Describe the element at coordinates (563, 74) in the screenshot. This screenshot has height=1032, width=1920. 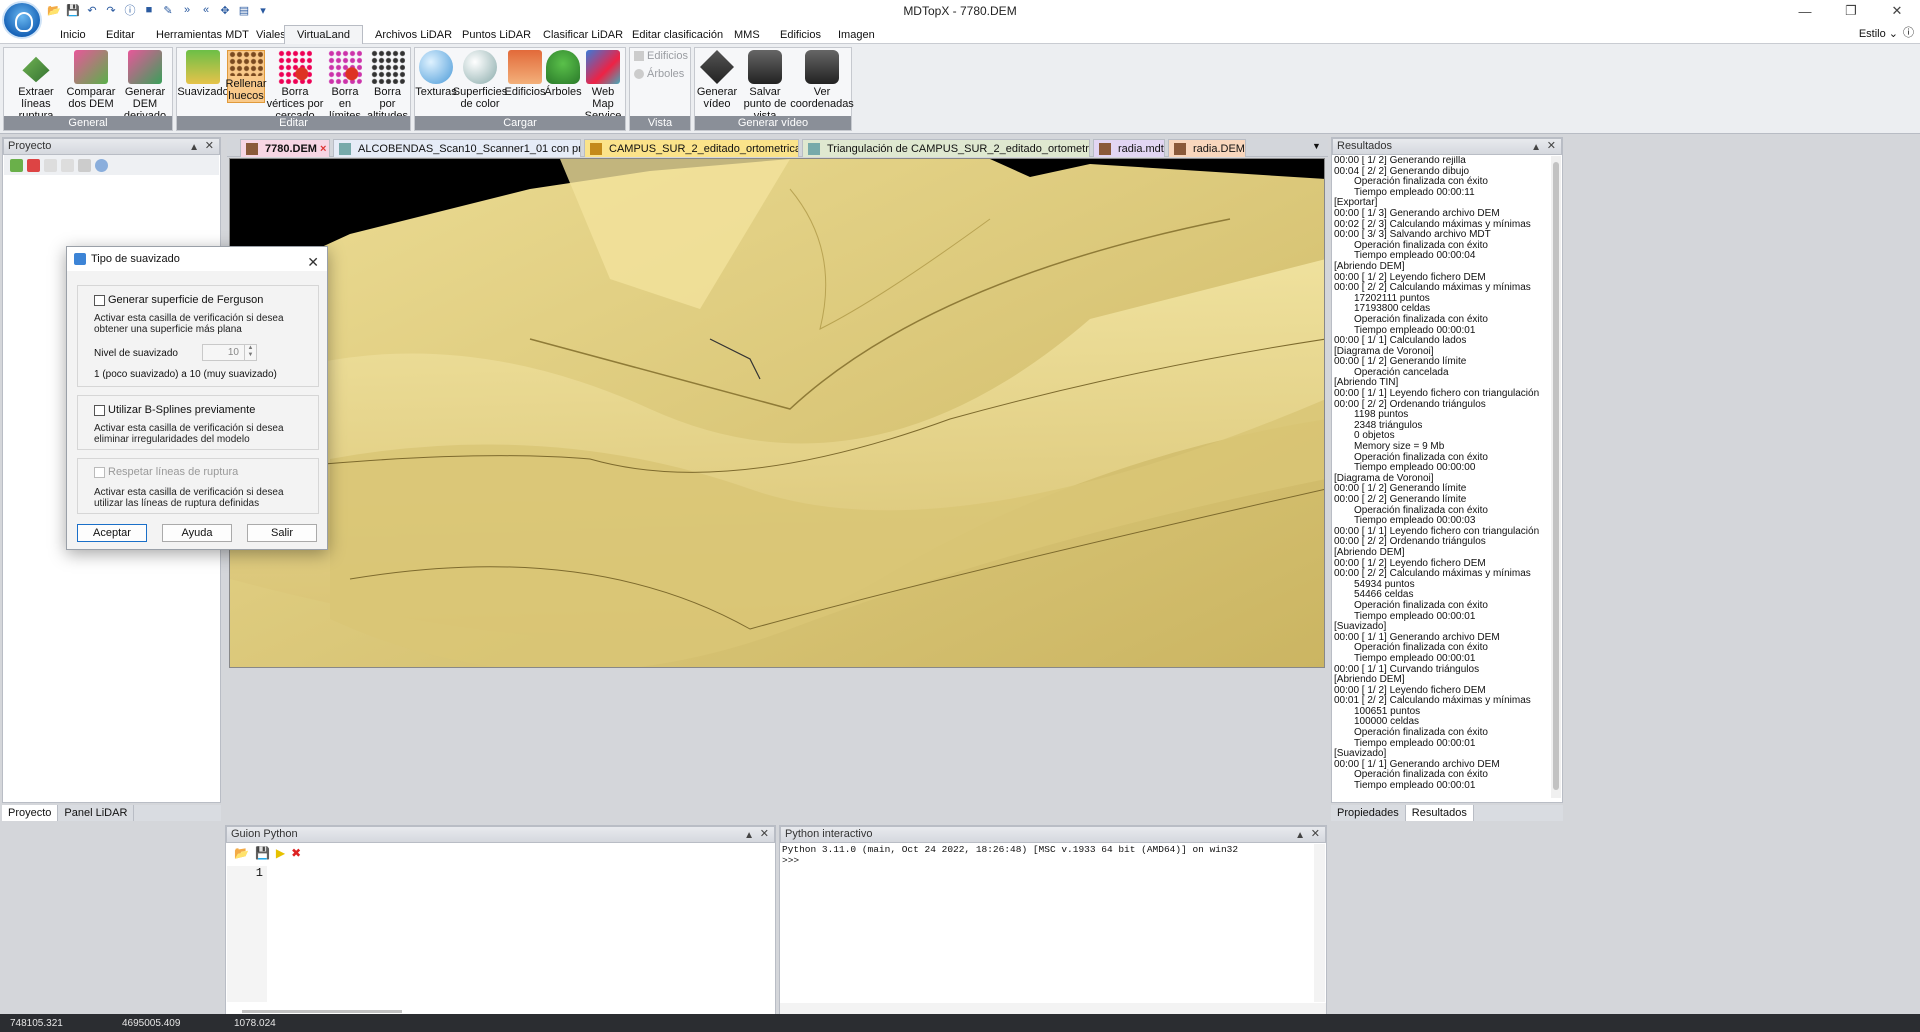
I see `load-trees-button: Árboles` at that location.